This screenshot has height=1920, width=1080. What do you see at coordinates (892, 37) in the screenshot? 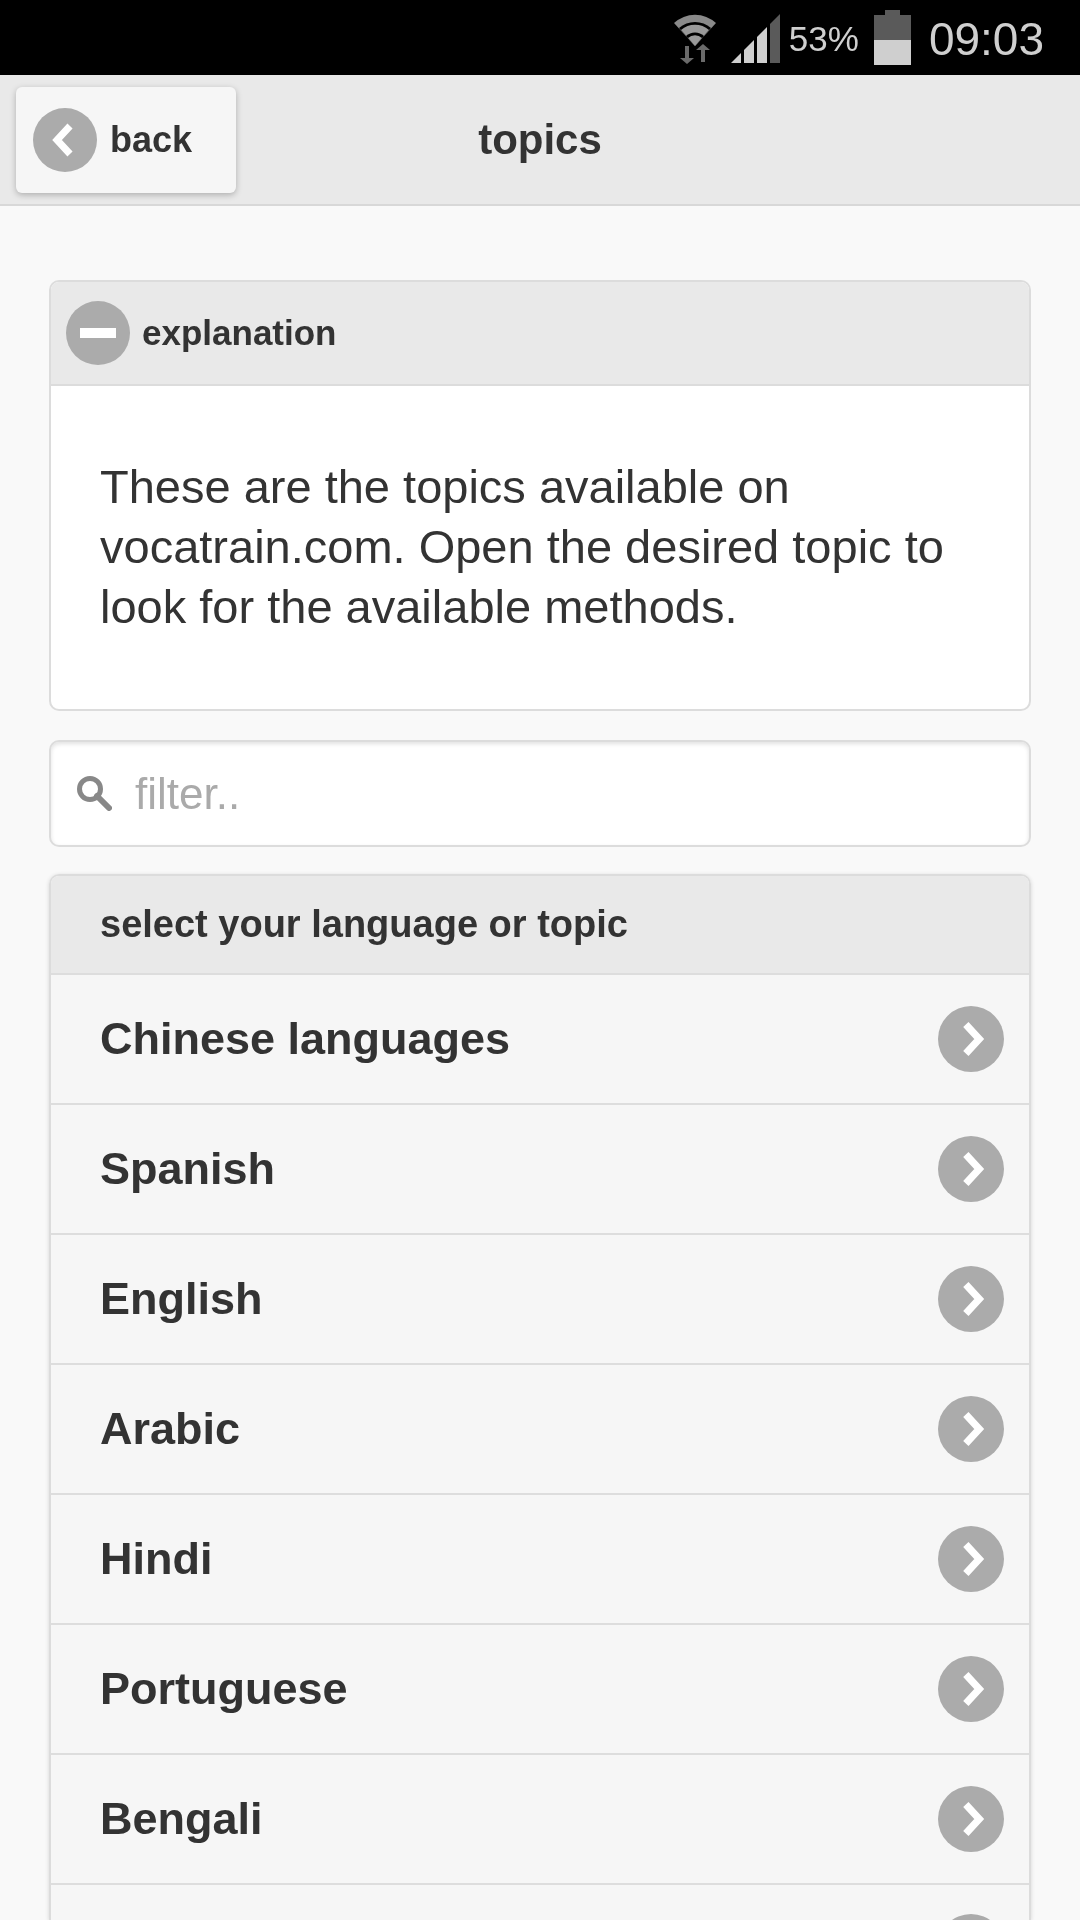
I see `battery-icon` at bounding box center [892, 37].